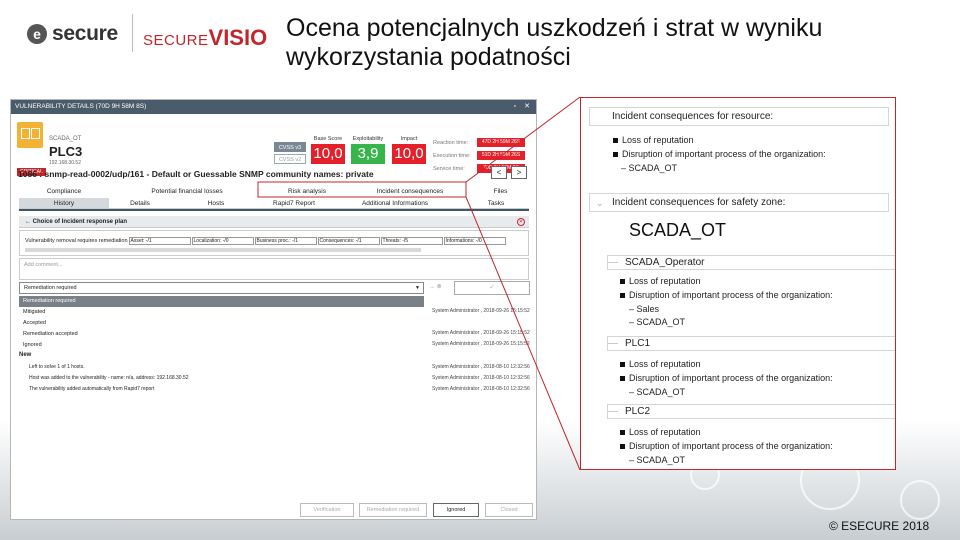 The image size is (960, 540). I want to click on resource-subitem: – SCADA_OT, so click(649, 168).